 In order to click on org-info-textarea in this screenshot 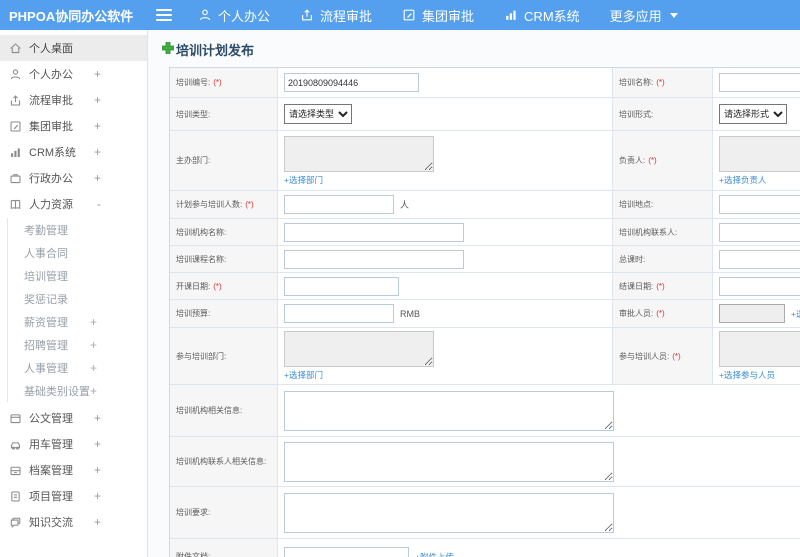, I will do `click(449, 410)`.